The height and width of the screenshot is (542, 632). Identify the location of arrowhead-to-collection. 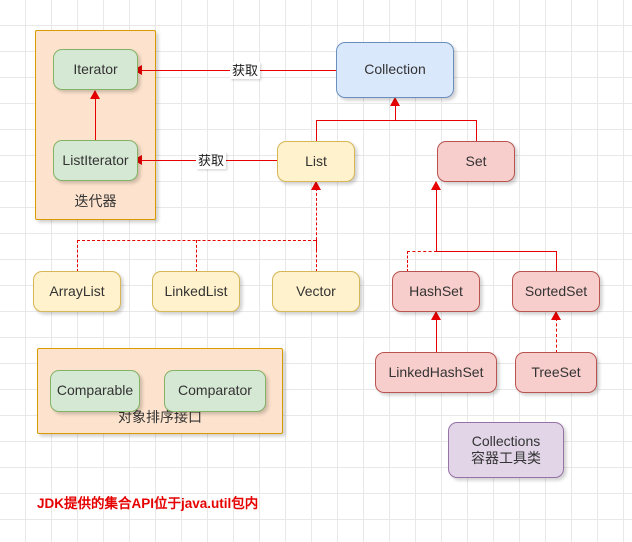
(395, 101).